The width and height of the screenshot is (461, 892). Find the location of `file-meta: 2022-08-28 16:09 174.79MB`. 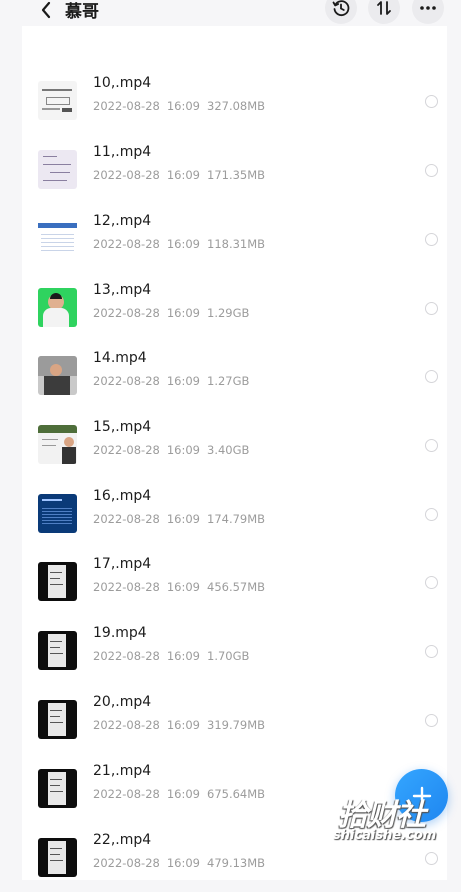

file-meta: 2022-08-28 16:09 174.79MB is located at coordinates (182, 519).